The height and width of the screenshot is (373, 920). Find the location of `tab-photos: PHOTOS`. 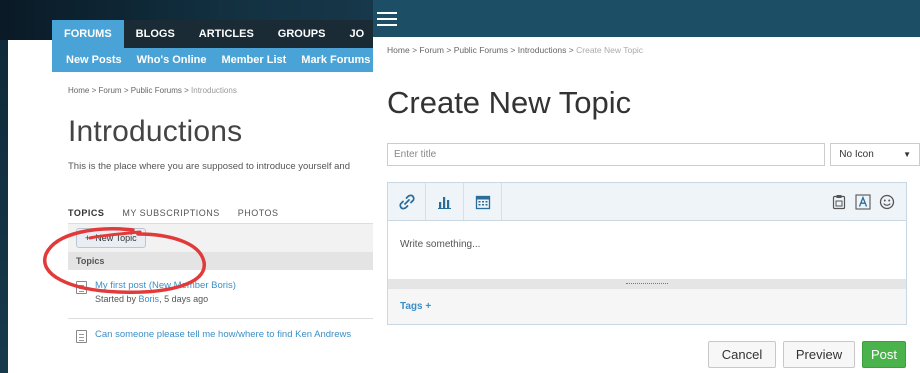

tab-photos: PHOTOS is located at coordinates (258, 213).